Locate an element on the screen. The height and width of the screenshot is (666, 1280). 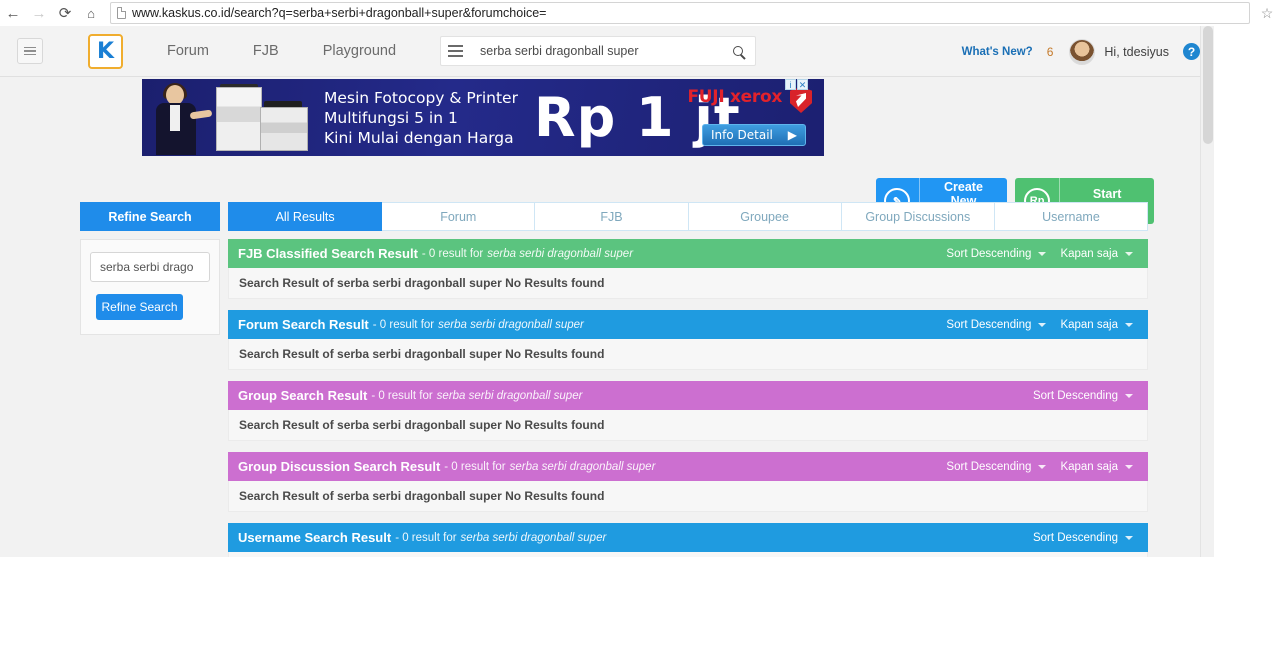
whats-new-link: What's New? is located at coordinates (997, 52).